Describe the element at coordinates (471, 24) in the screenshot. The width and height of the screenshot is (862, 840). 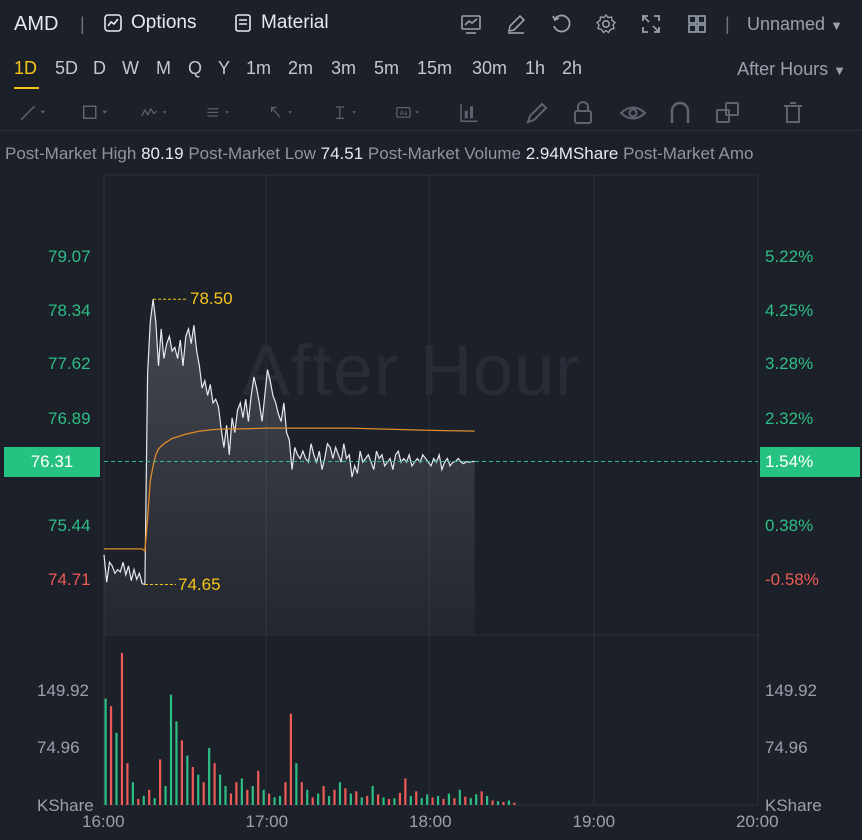
I see `chart-icon` at that location.